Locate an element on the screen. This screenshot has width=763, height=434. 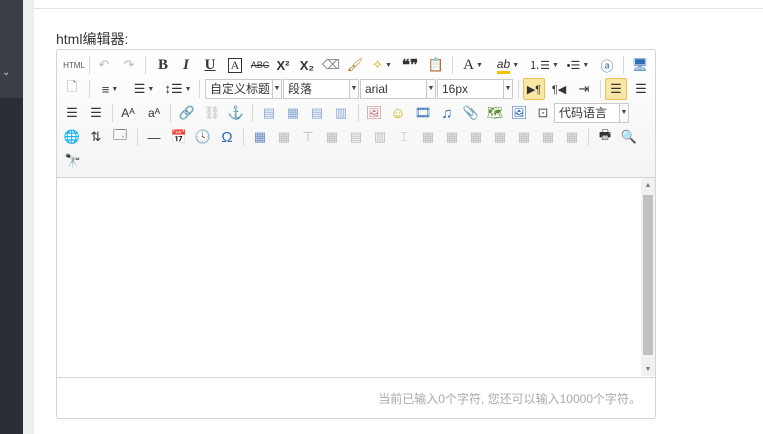
editor-scrollbar: ▲ ▼ is located at coordinates (648, 277).